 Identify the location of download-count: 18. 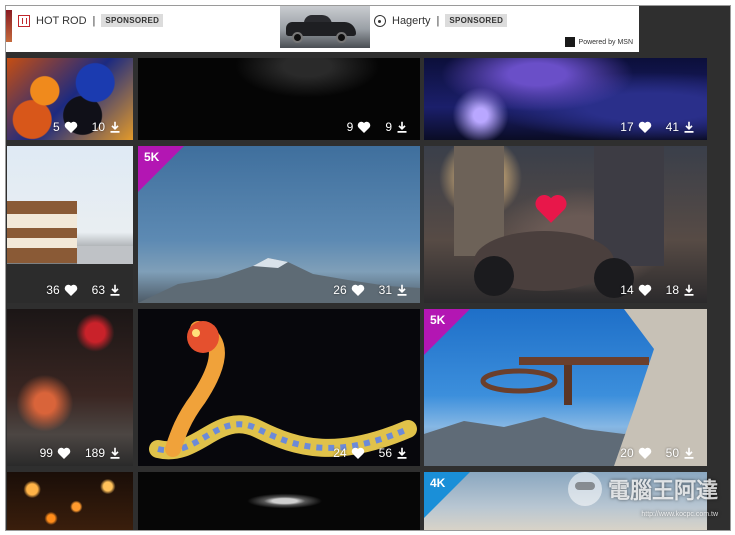
(672, 290).